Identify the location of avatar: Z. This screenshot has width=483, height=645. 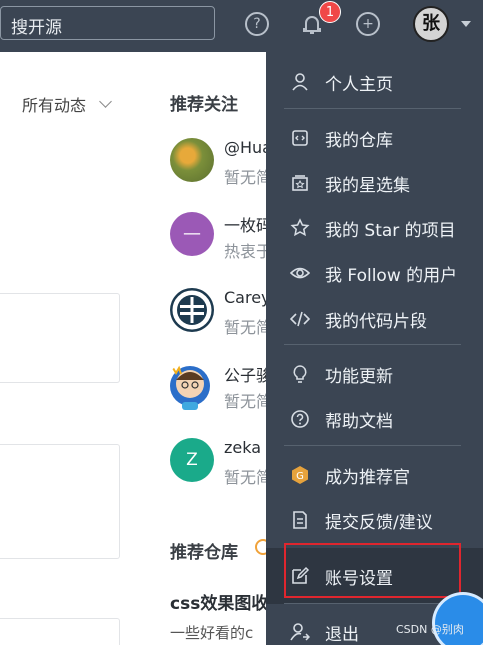
(192, 460).